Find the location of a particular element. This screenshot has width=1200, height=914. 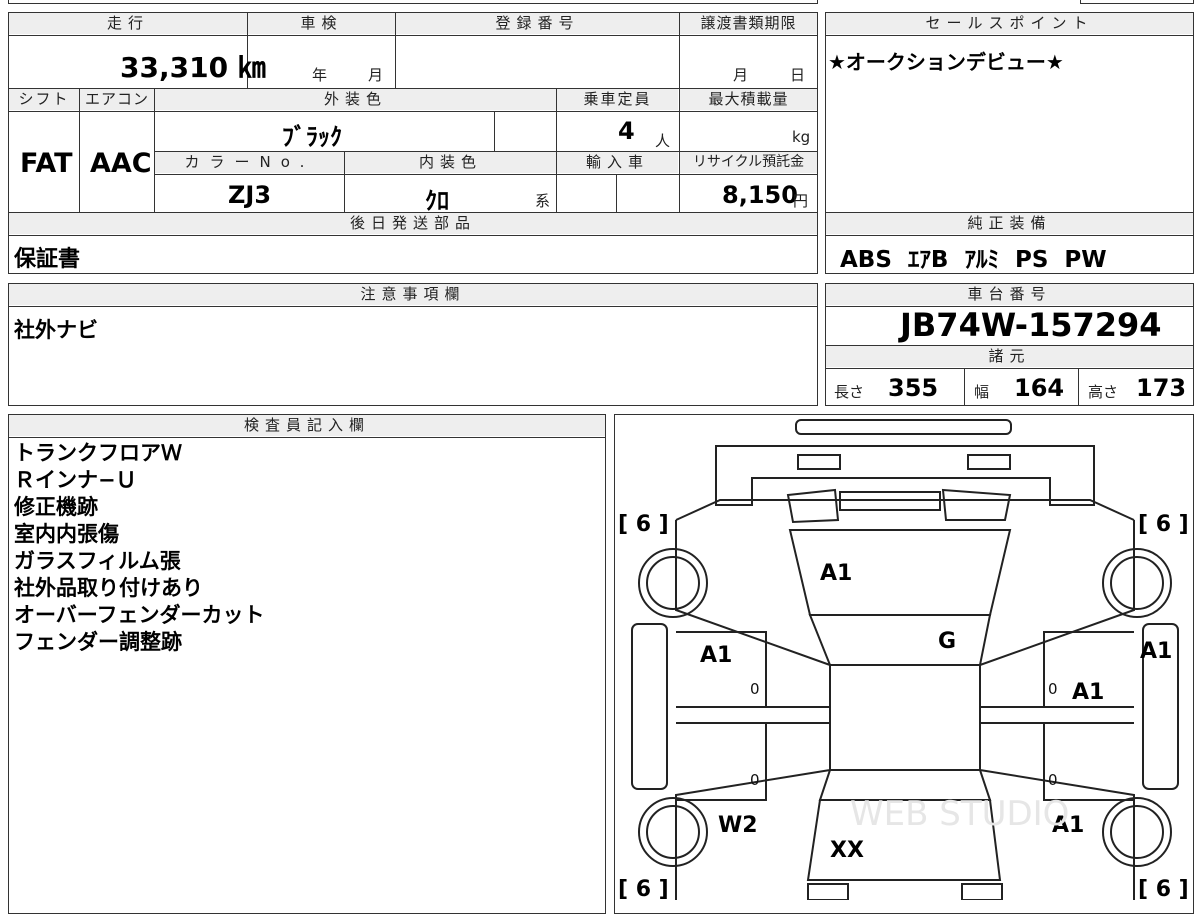

registration-header: 登録番号 is located at coordinates (537, 23).